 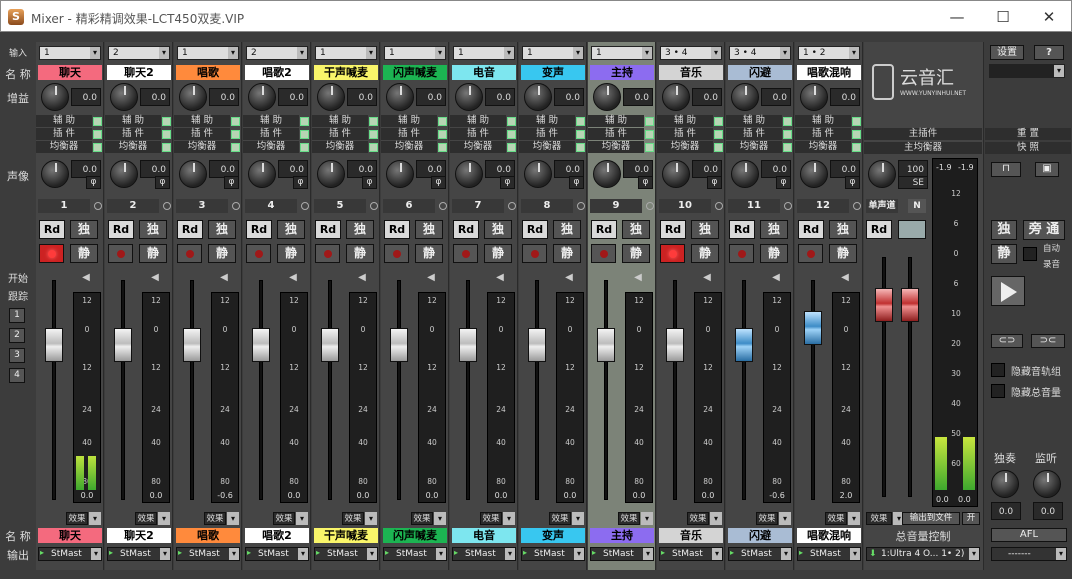 What do you see at coordinates (879, 229) in the screenshot?
I see `master-rd-button: Rd` at bounding box center [879, 229].